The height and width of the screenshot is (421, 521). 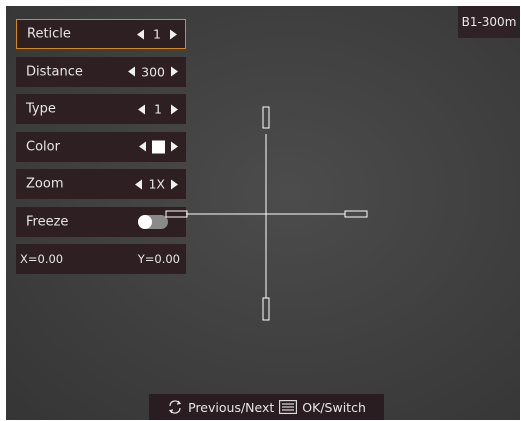 What do you see at coordinates (175, 407) in the screenshot?
I see `cycle-arrows-icon` at bounding box center [175, 407].